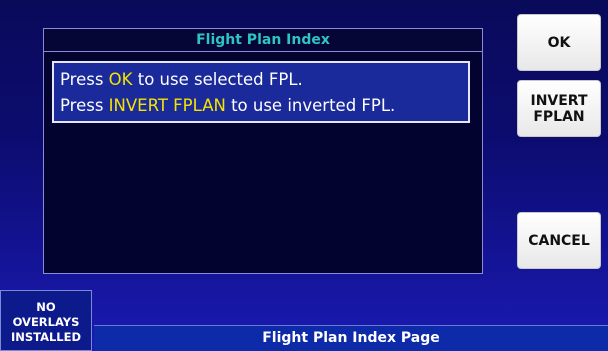 Image resolution: width=608 pixels, height=351 pixels. What do you see at coordinates (559, 116) in the screenshot?
I see `invert-label-line2: FPLAN` at bounding box center [559, 116].